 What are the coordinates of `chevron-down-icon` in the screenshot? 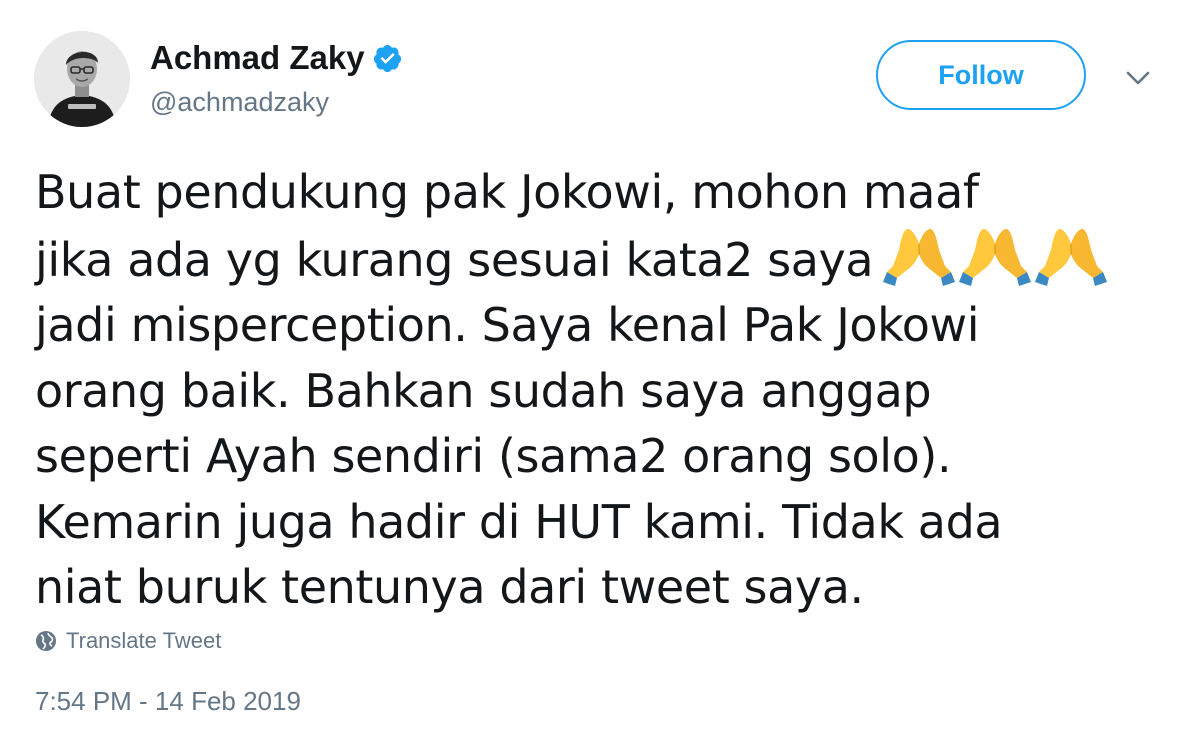 It's located at (1138, 78).